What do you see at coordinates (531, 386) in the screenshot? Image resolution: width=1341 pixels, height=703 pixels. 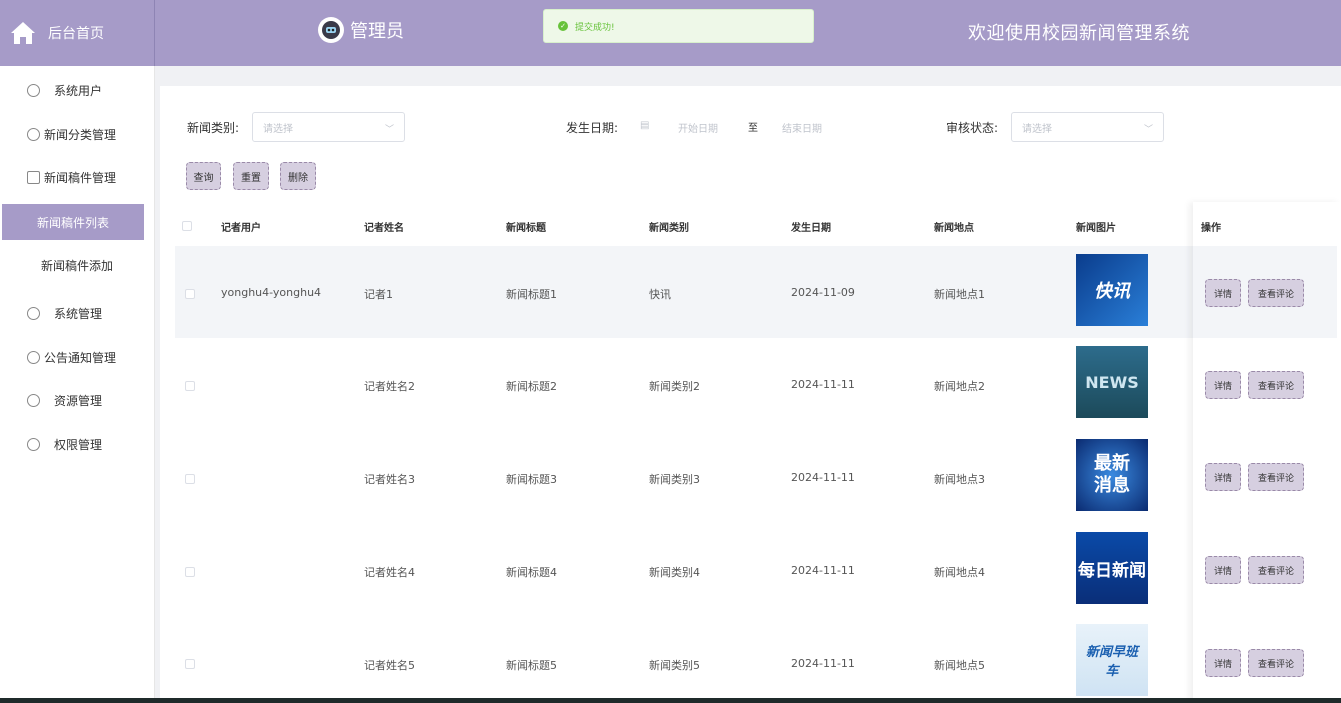 I see `cell-title: 新闻标题2` at bounding box center [531, 386].